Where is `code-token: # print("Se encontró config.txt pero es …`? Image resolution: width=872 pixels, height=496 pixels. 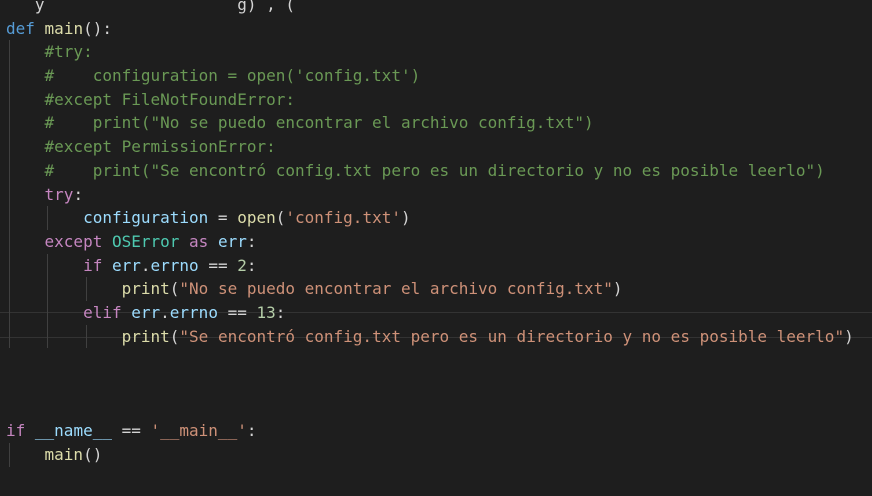 code-token: # print("Se encontró config.txt pero es … is located at coordinates (434, 170).